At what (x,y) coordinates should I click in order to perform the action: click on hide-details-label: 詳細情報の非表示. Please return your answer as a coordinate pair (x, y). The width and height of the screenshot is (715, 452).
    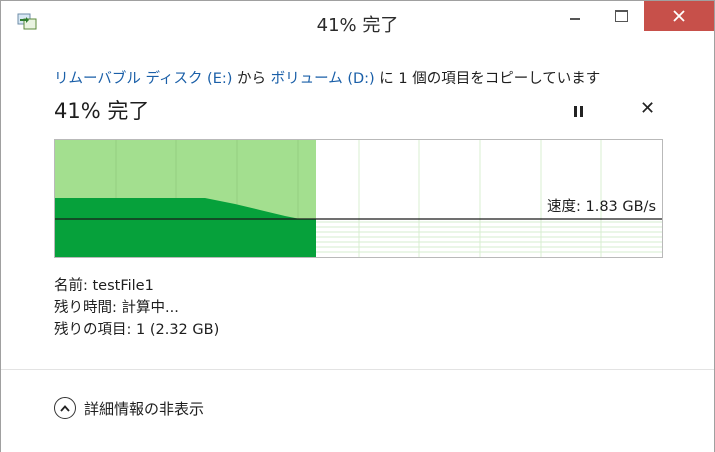
    Looking at the image, I should click on (144, 408).